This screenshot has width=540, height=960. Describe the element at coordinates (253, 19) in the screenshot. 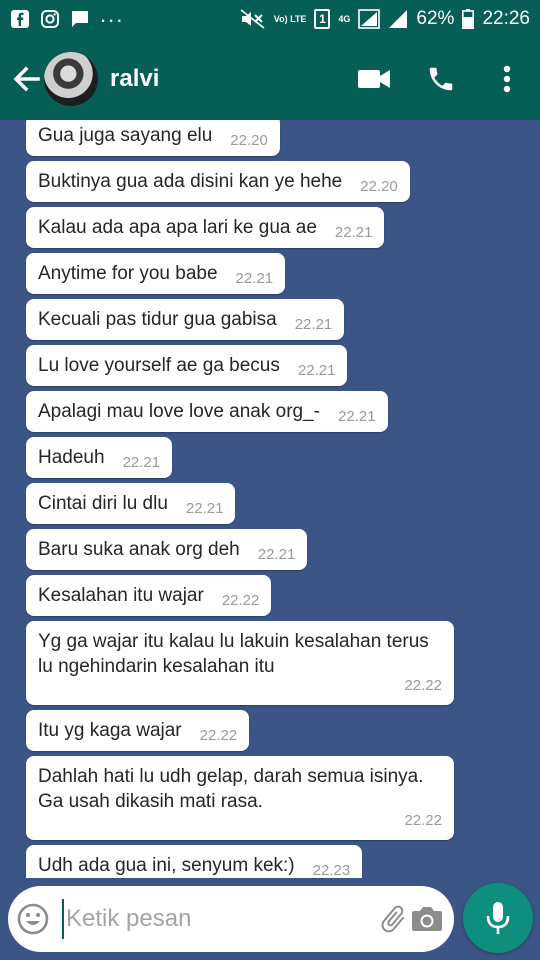

I see `mute-icon` at that location.